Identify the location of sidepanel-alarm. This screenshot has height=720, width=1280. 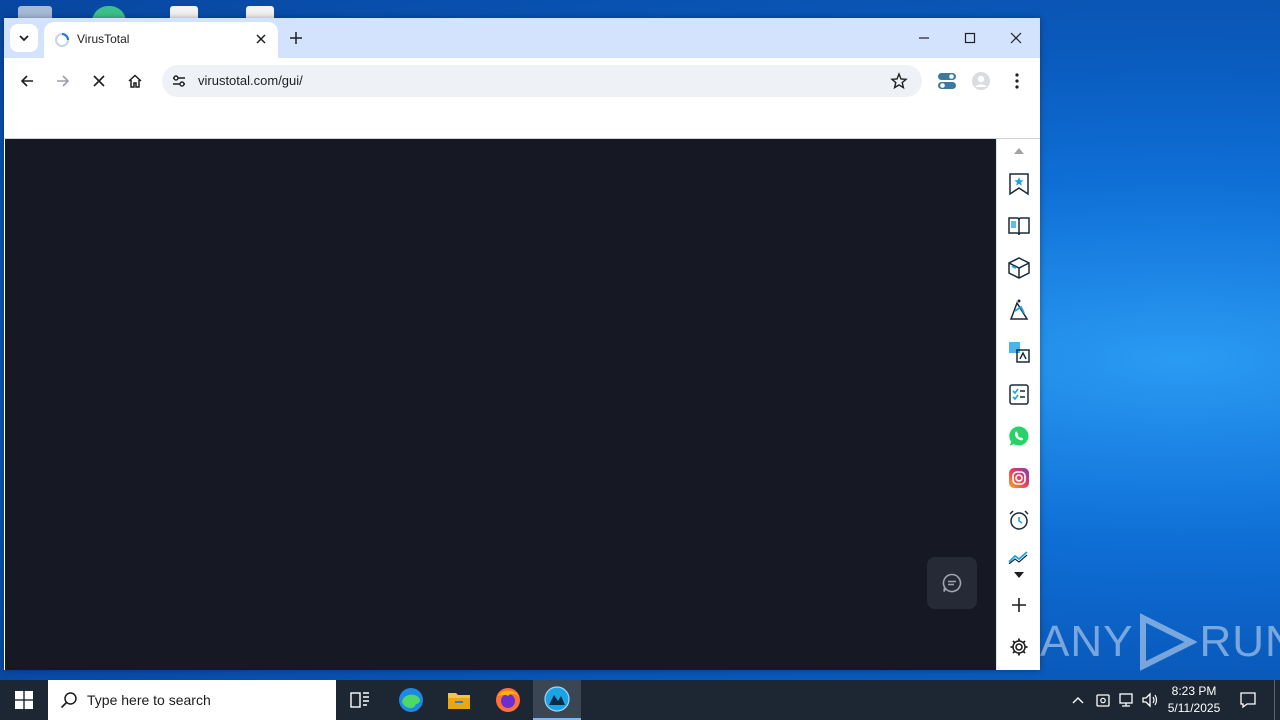
(1019, 520).